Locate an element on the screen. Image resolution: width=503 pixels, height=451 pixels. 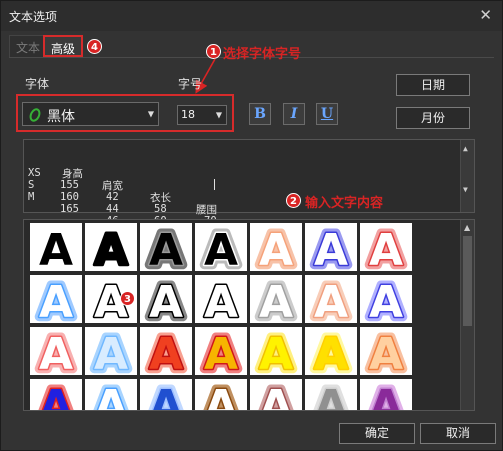
month-button: 月份 is located at coordinates (433, 118).